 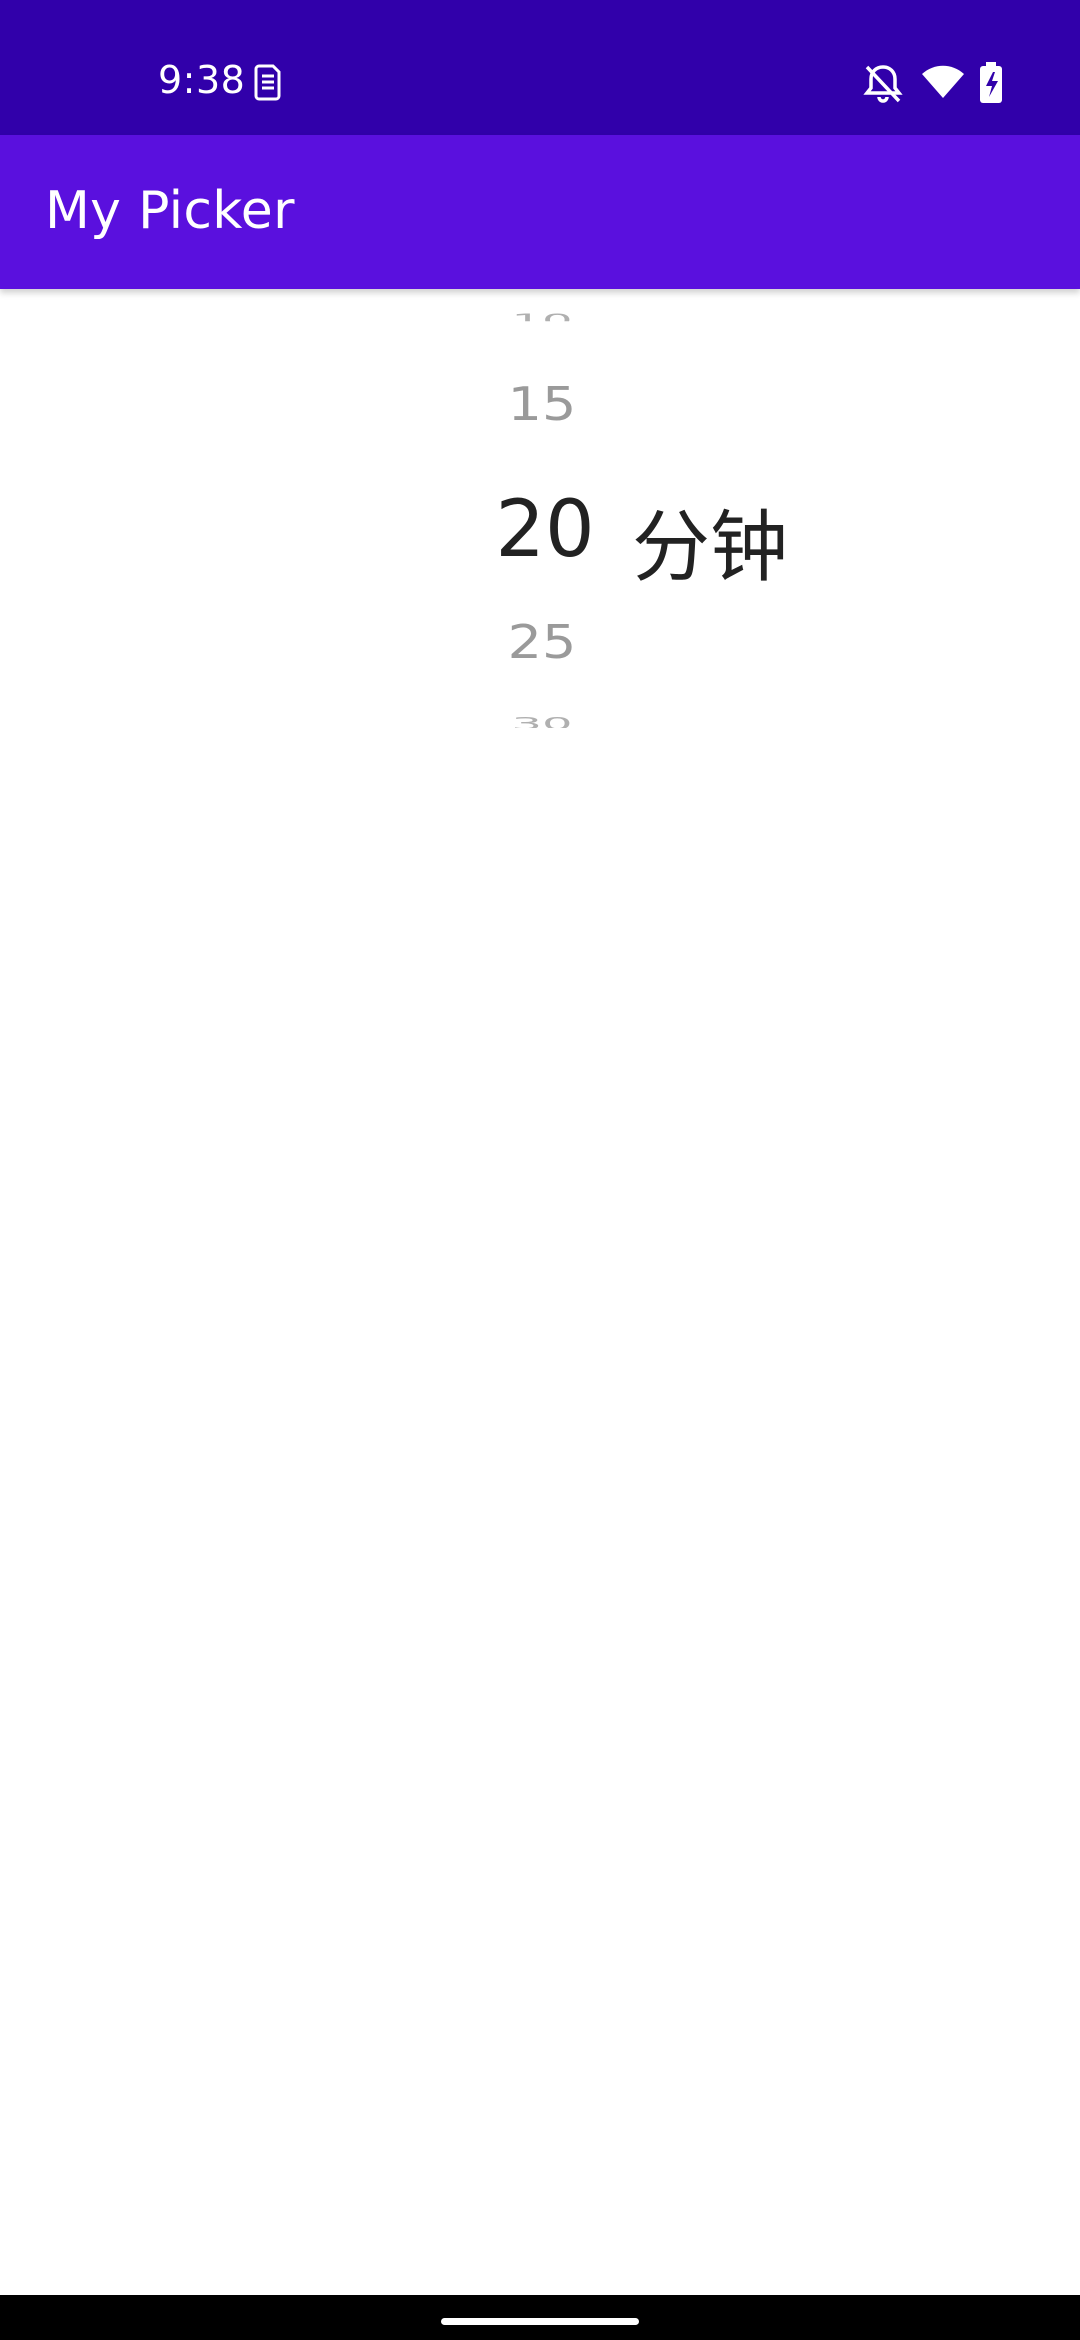 What do you see at coordinates (267, 82) in the screenshot?
I see `sim-icon` at bounding box center [267, 82].